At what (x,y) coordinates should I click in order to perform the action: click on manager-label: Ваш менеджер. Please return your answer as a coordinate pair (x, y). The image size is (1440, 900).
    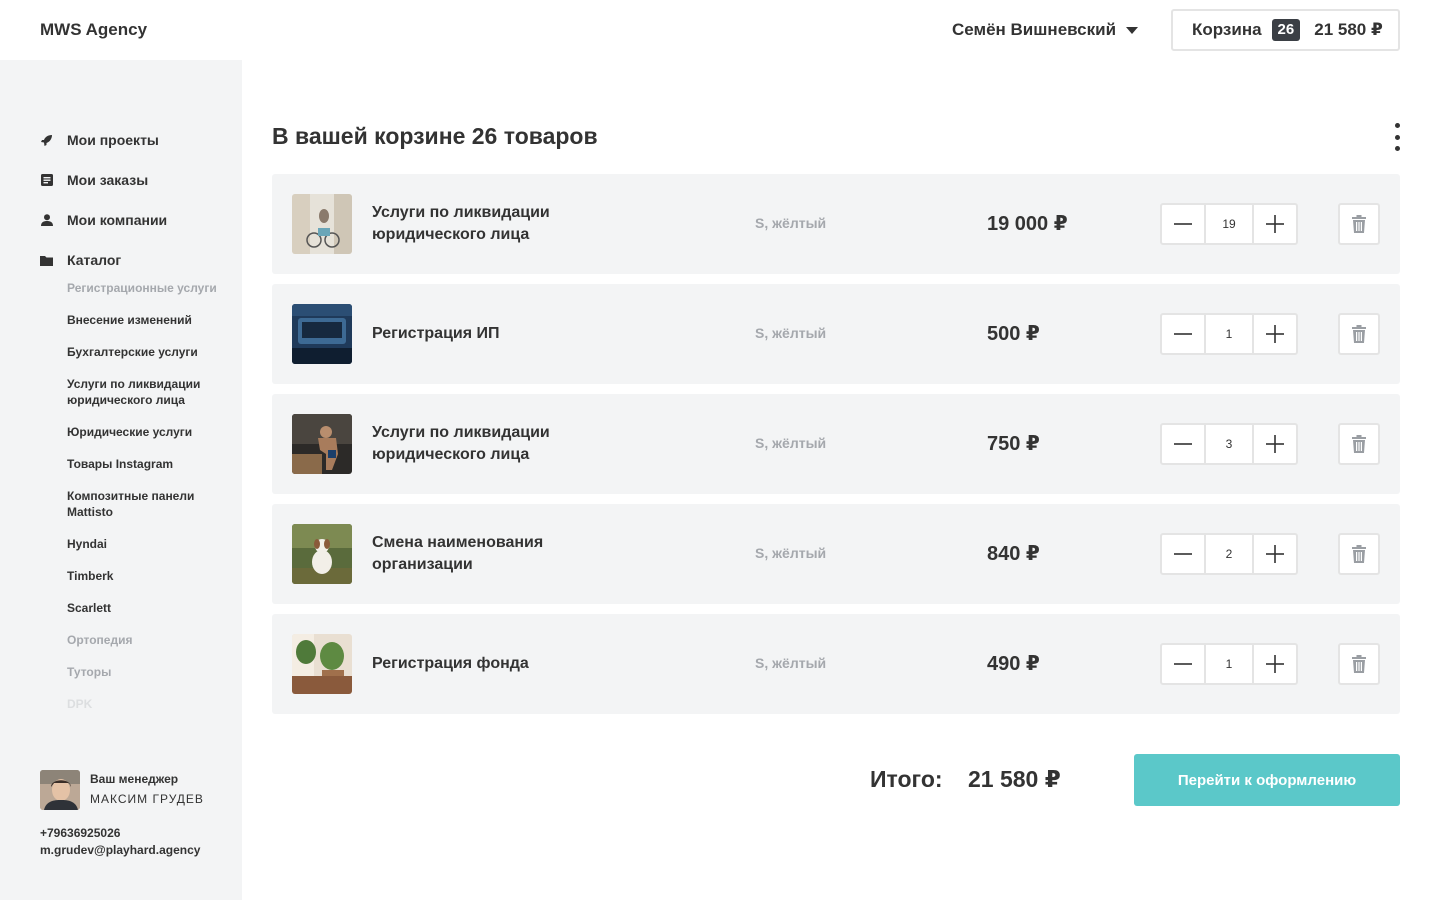
    Looking at the image, I should click on (134, 779).